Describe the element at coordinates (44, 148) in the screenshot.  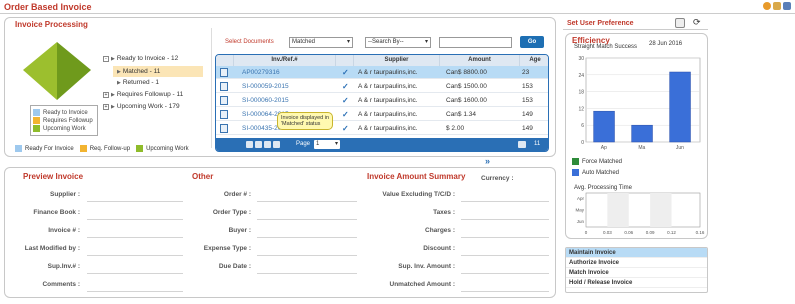
I see `bottom-legend-ready: Ready For Invoice` at that location.